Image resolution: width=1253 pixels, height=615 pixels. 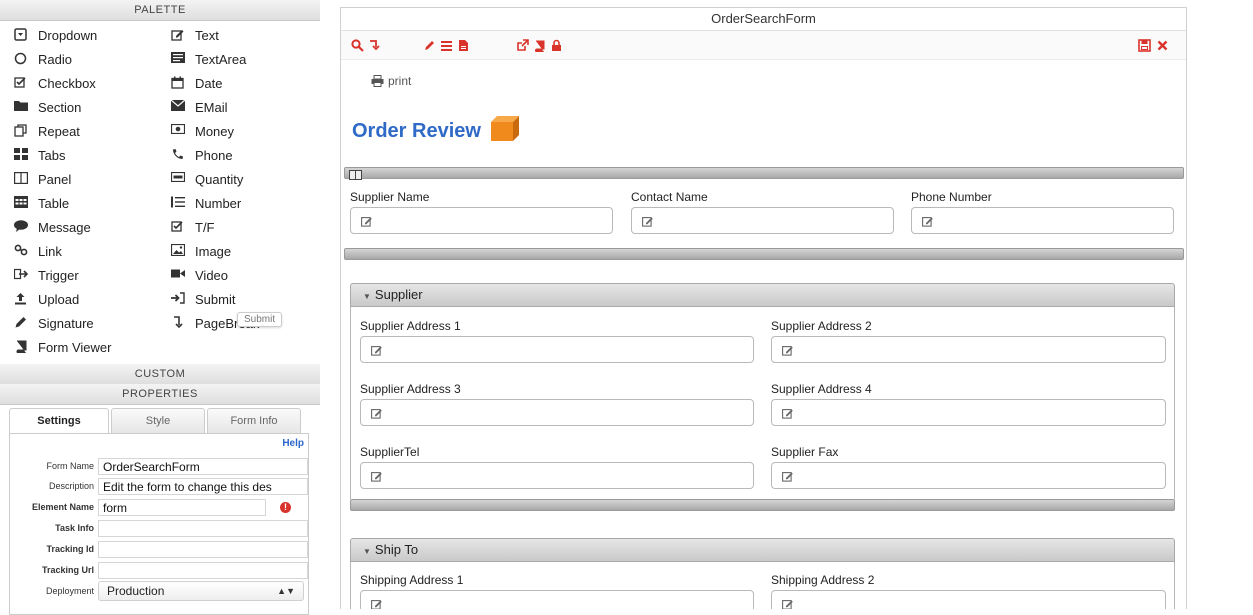 I want to click on cube-logo-icon, so click(x=505, y=131).